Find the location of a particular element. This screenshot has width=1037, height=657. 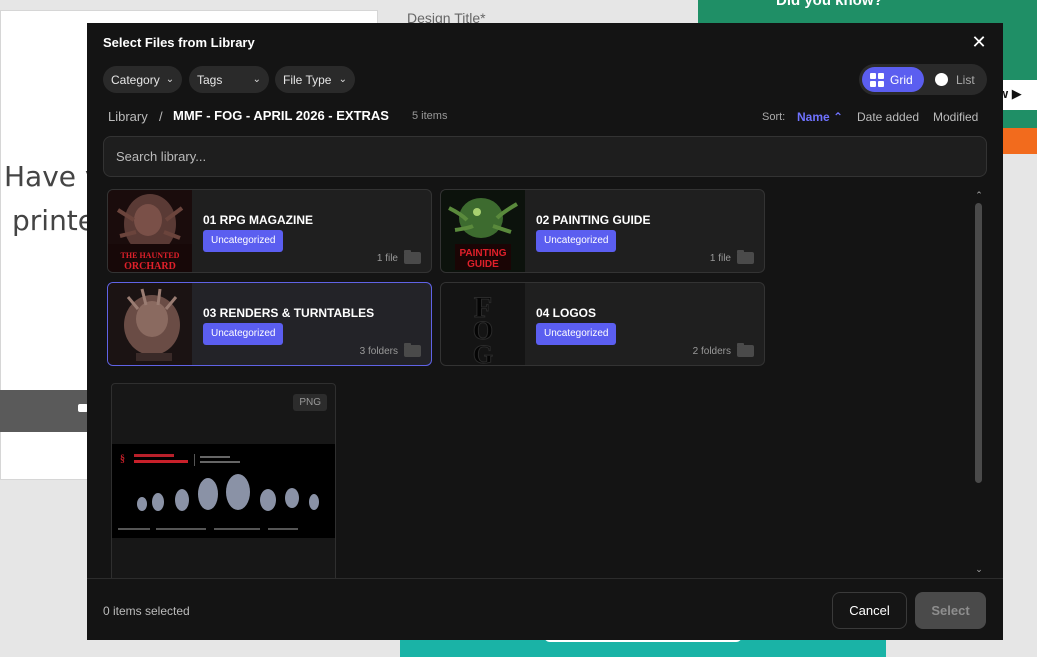

folder-thumbnail: THE HAUNTED ORCHARD is located at coordinates (150, 231).